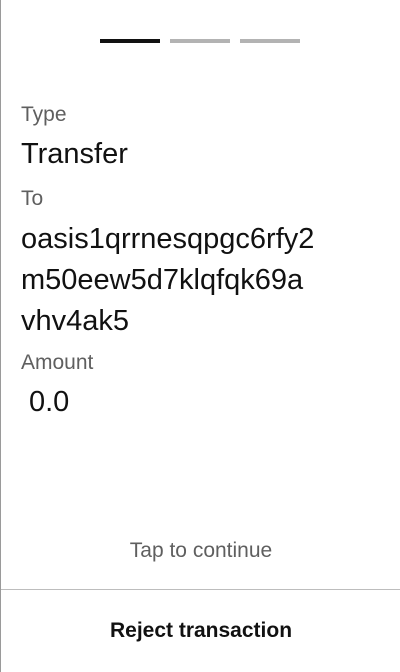 This screenshot has height=672, width=400. I want to click on recipient-address-line-2: m50eew5d7klqfqk69a, so click(162, 280).